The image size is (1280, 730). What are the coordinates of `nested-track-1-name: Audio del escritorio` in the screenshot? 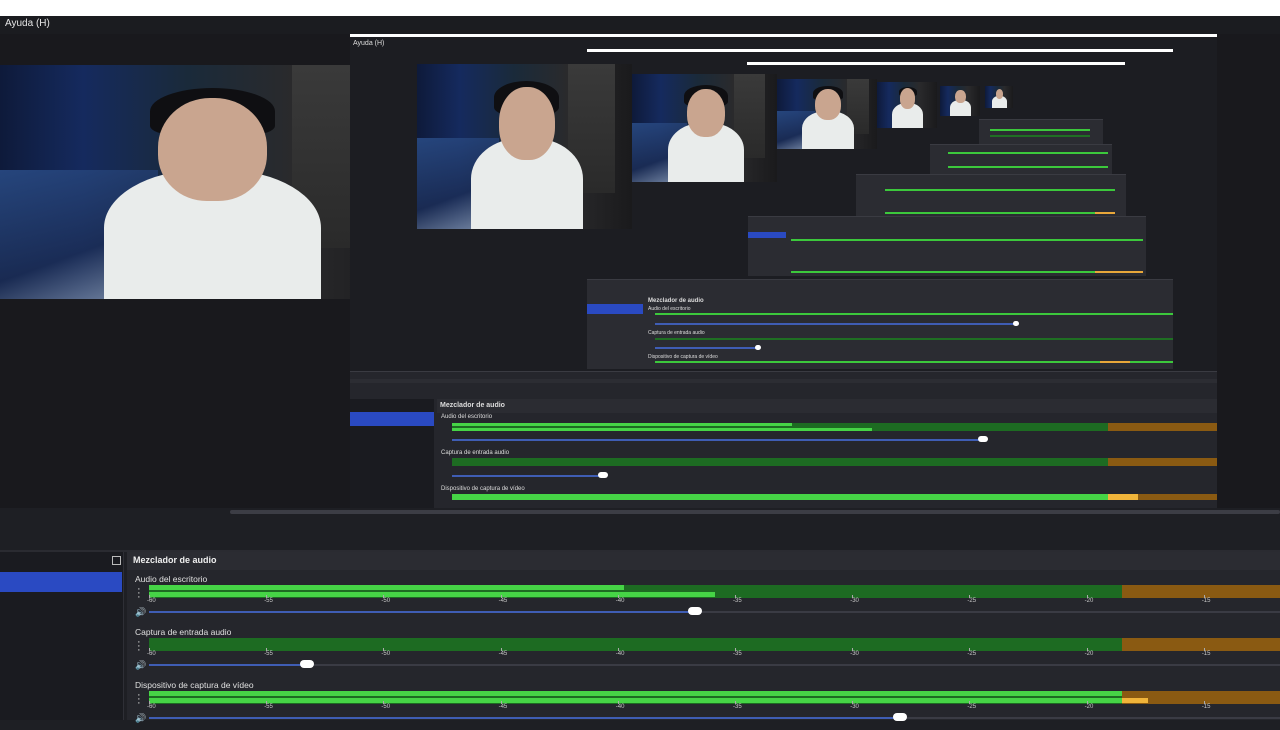 It's located at (669, 309).